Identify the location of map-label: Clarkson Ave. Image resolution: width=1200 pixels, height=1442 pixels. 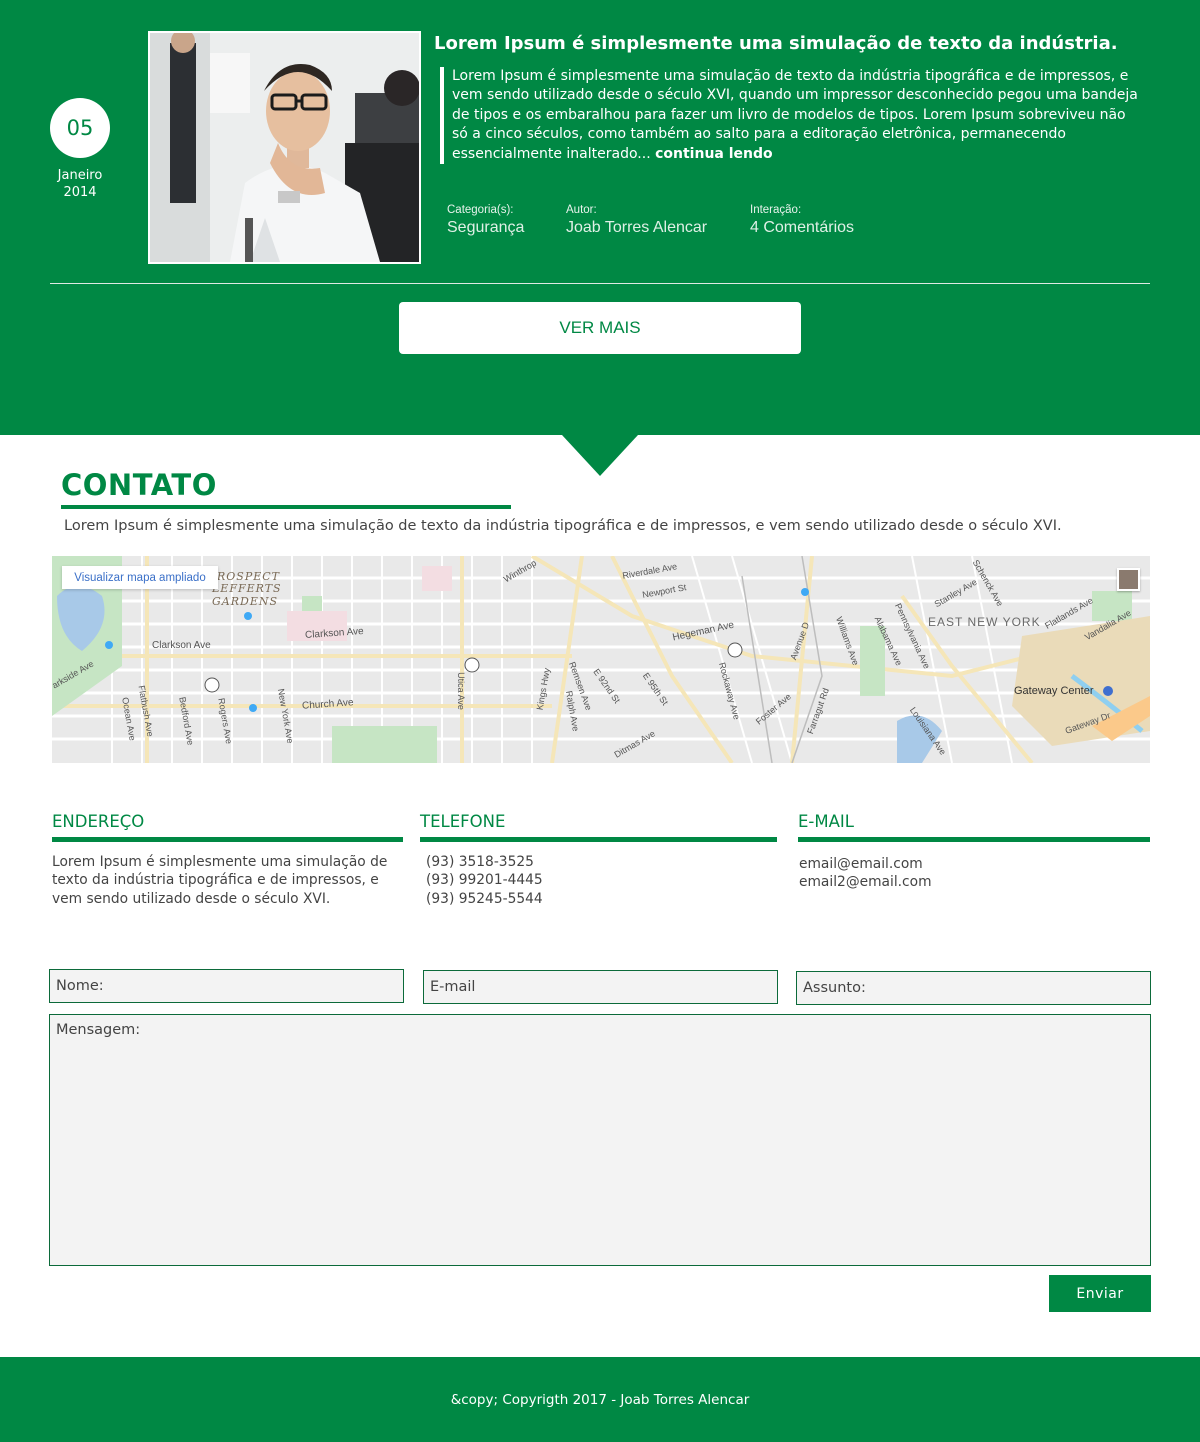
(181, 645).